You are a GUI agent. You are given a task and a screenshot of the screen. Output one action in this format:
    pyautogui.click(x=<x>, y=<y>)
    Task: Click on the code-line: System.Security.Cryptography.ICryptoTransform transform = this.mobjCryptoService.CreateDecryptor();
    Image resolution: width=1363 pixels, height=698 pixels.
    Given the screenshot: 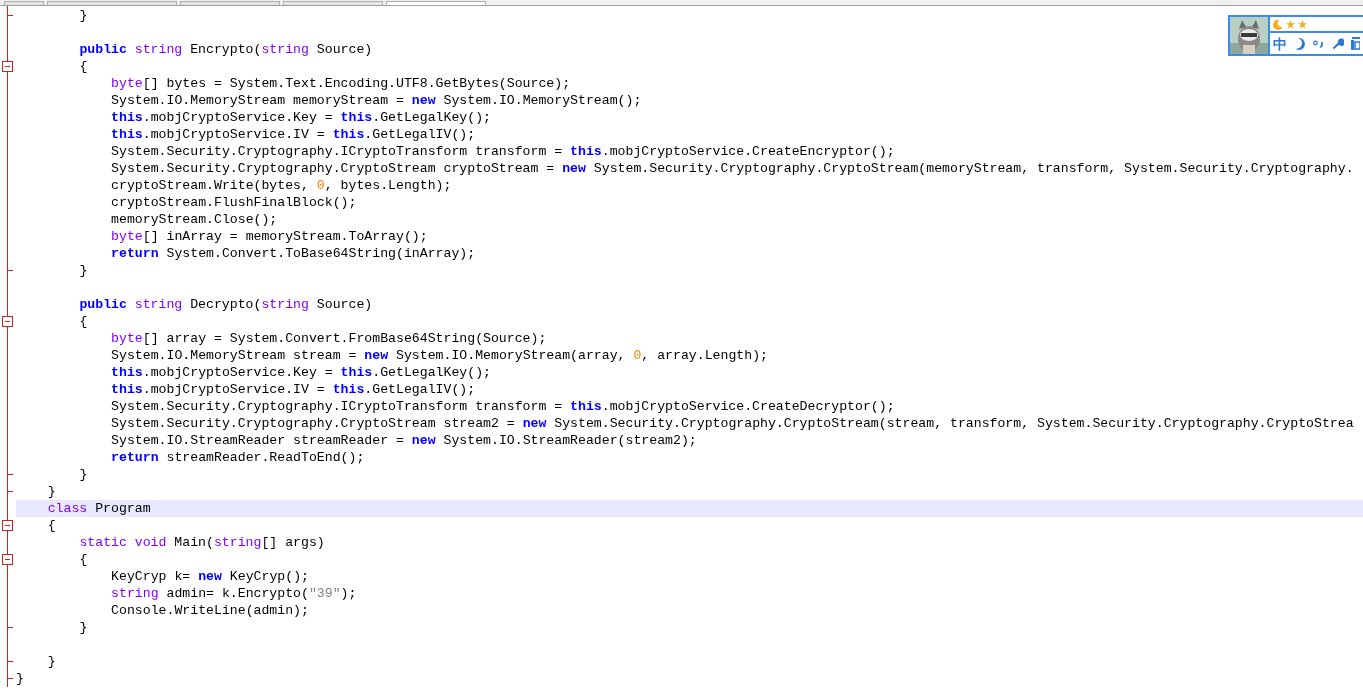 What is the action you would take?
    pyautogui.click(x=503, y=406)
    